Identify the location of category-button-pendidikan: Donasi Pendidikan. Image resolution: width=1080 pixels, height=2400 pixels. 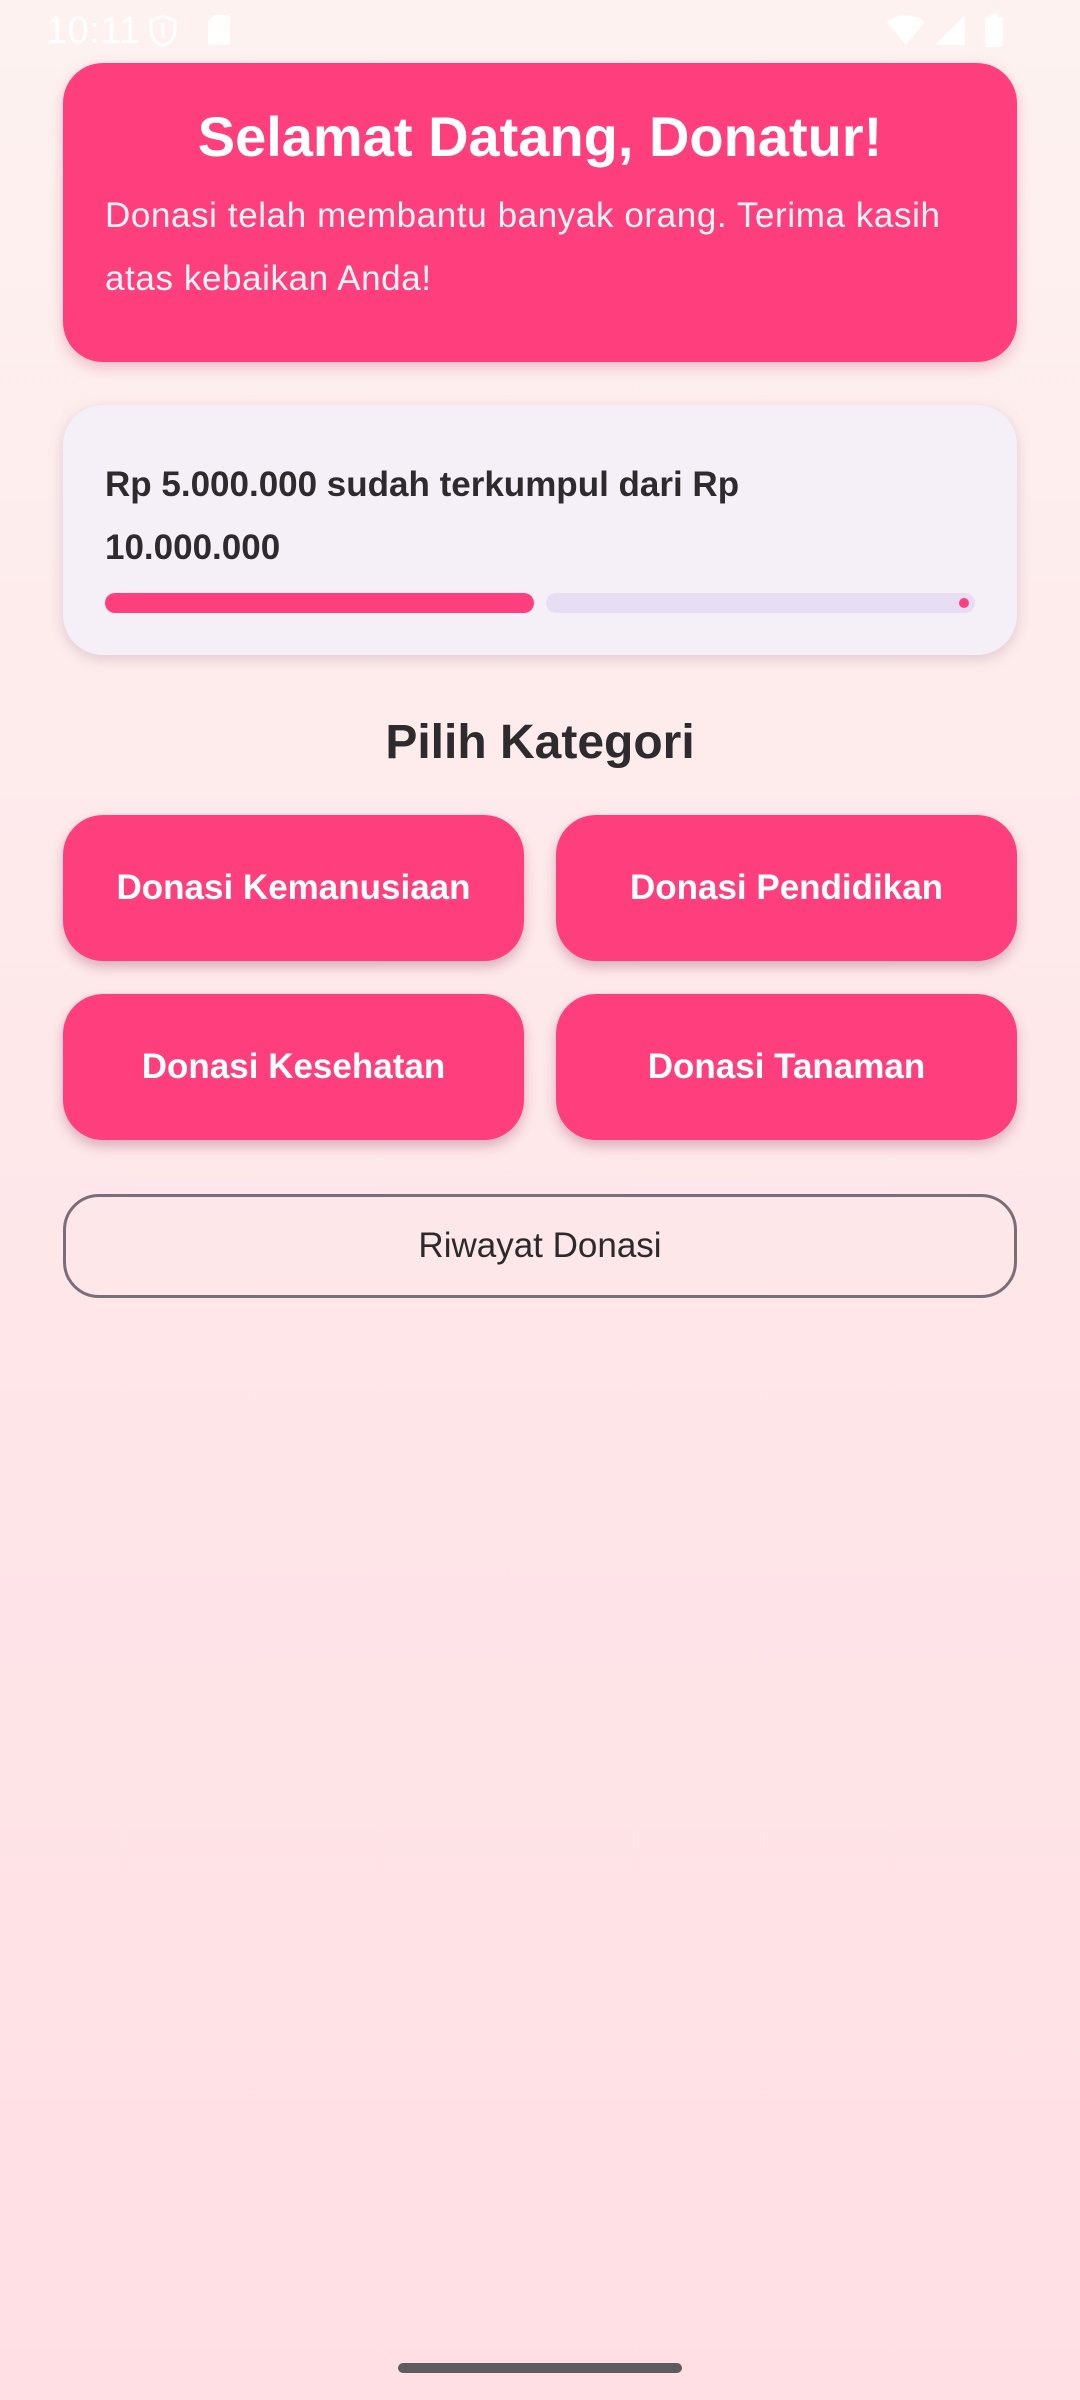
(786, 888).